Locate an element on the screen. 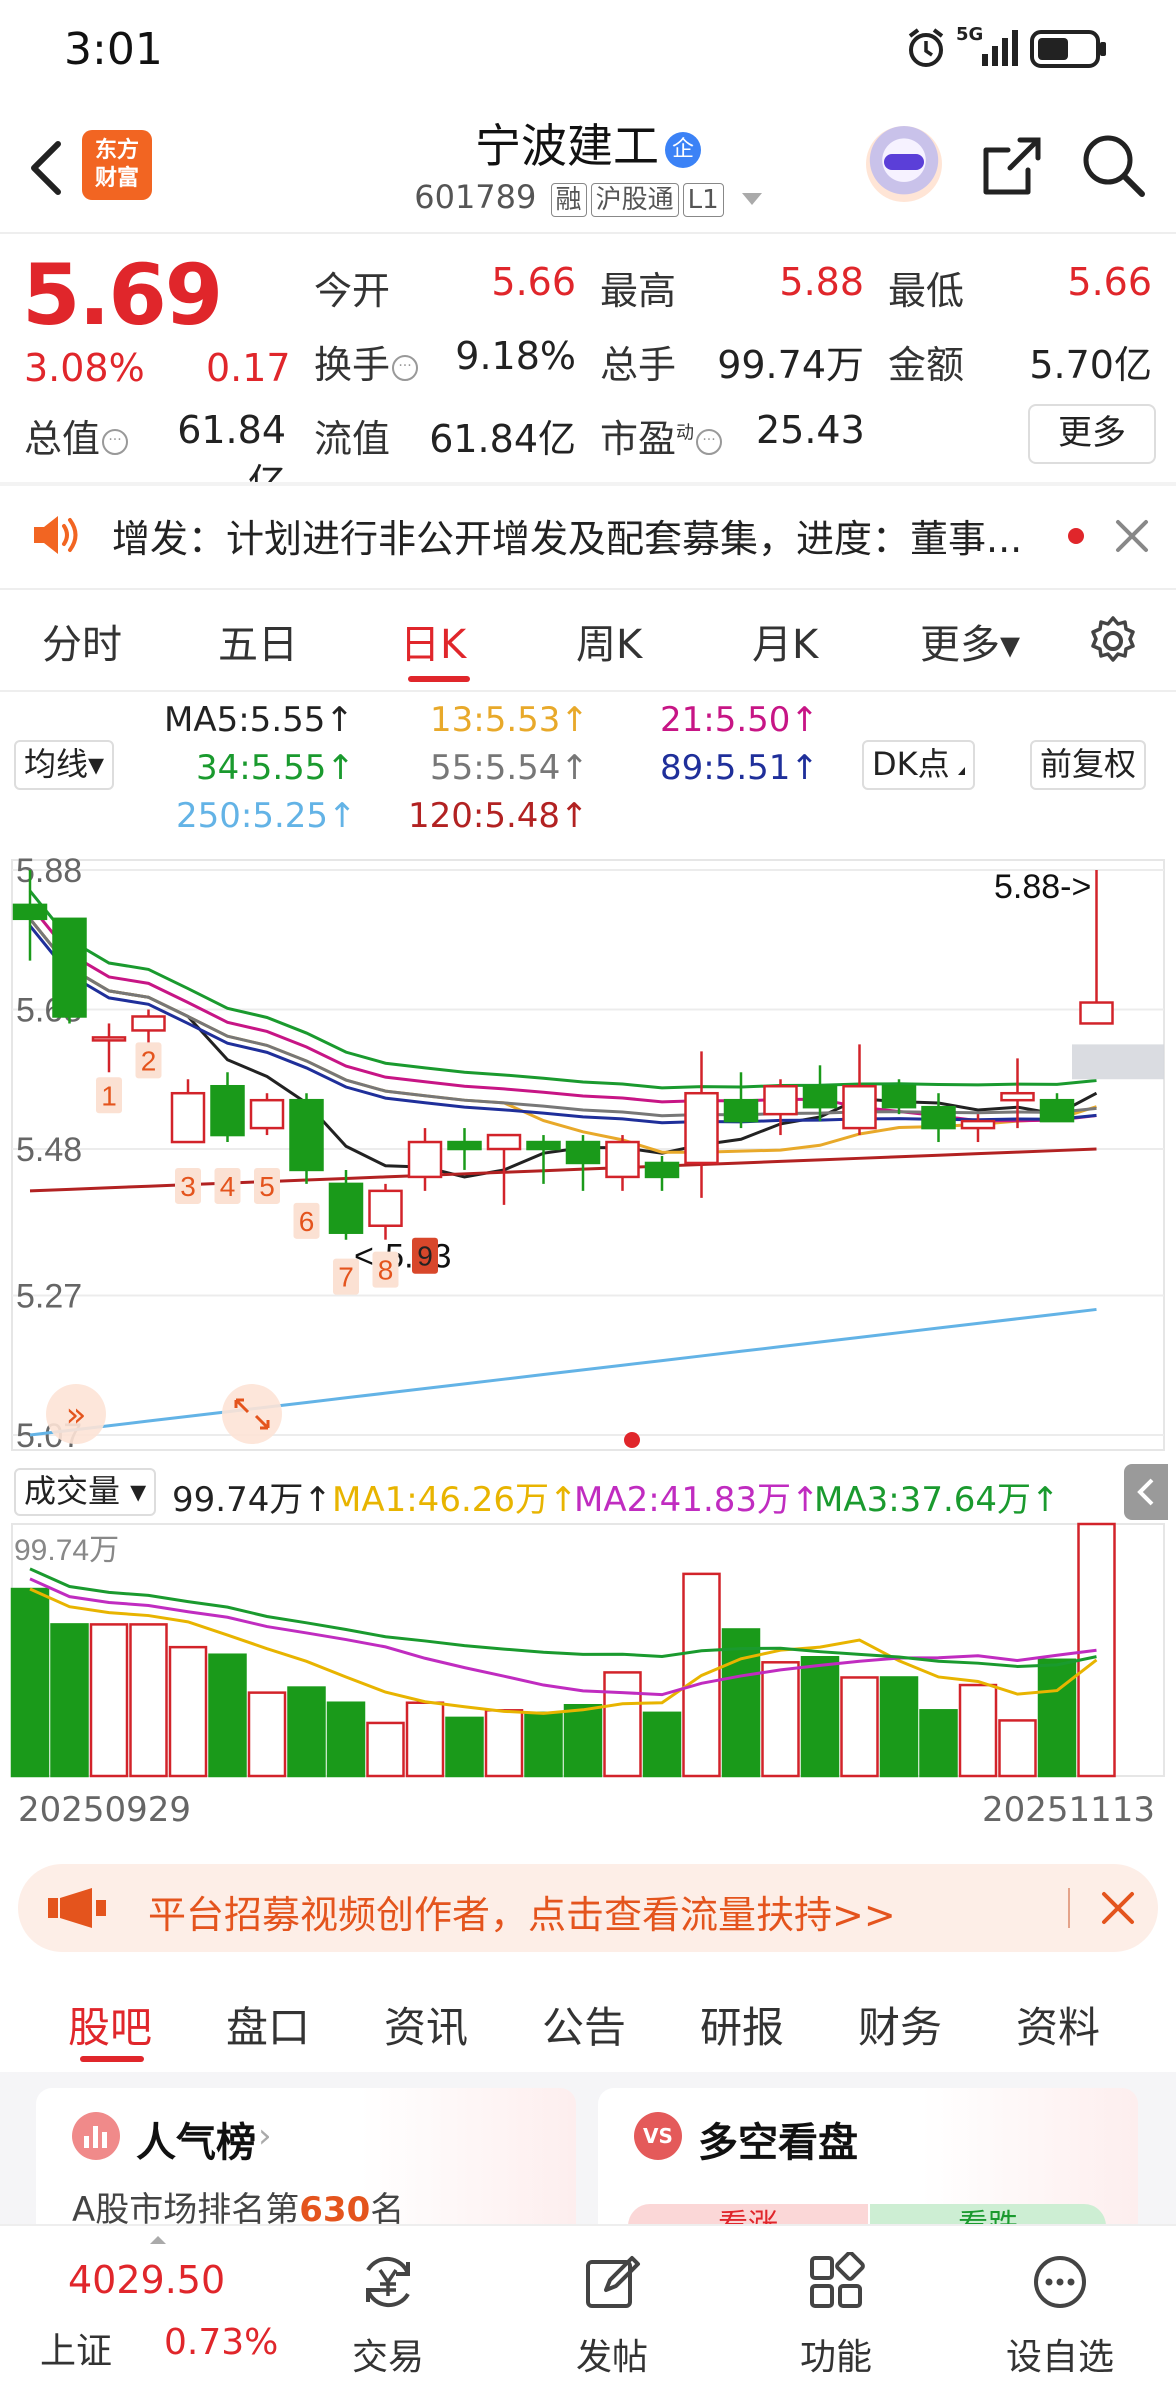 This screenshot has width=1176, height=2402. volume-max-label: 99.74万 is located at coordinates (66, 1550).